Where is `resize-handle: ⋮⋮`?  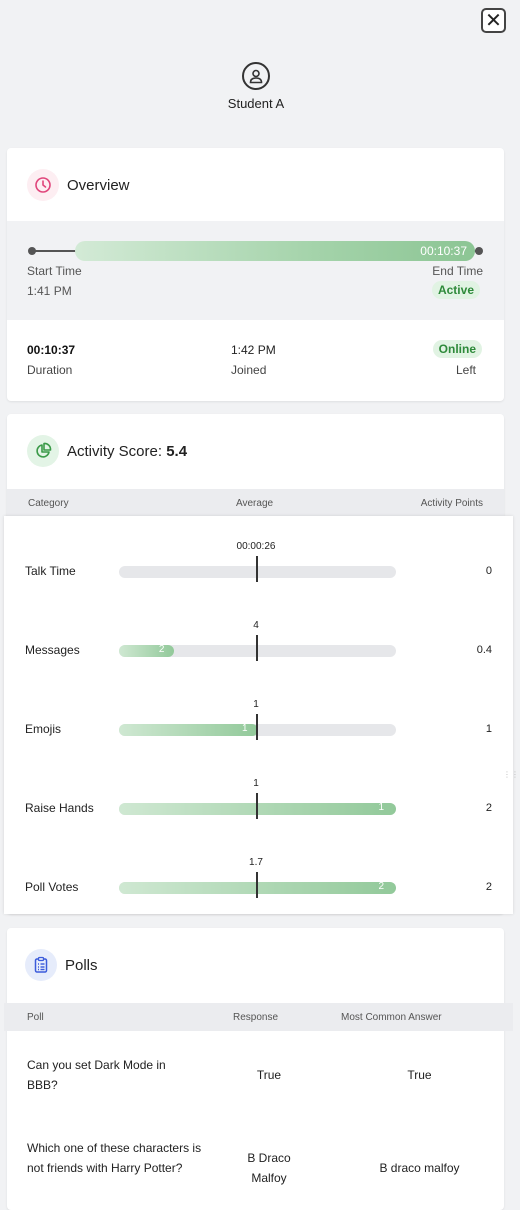 resize-handle: ⋮⋮ is located at coordinates (511, 774).